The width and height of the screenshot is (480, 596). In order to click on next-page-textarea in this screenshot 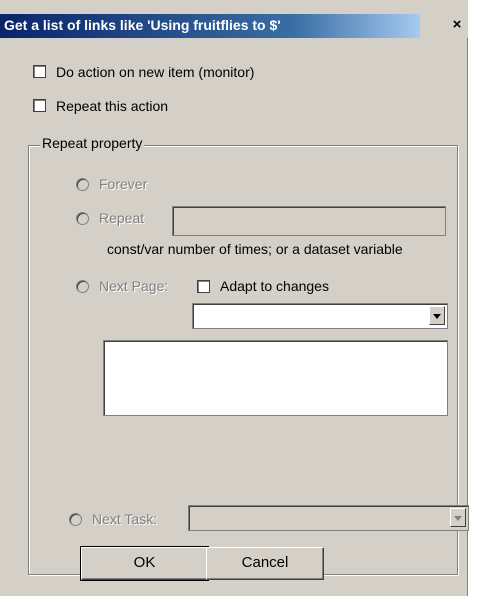, I will do `click(275, 378)`.